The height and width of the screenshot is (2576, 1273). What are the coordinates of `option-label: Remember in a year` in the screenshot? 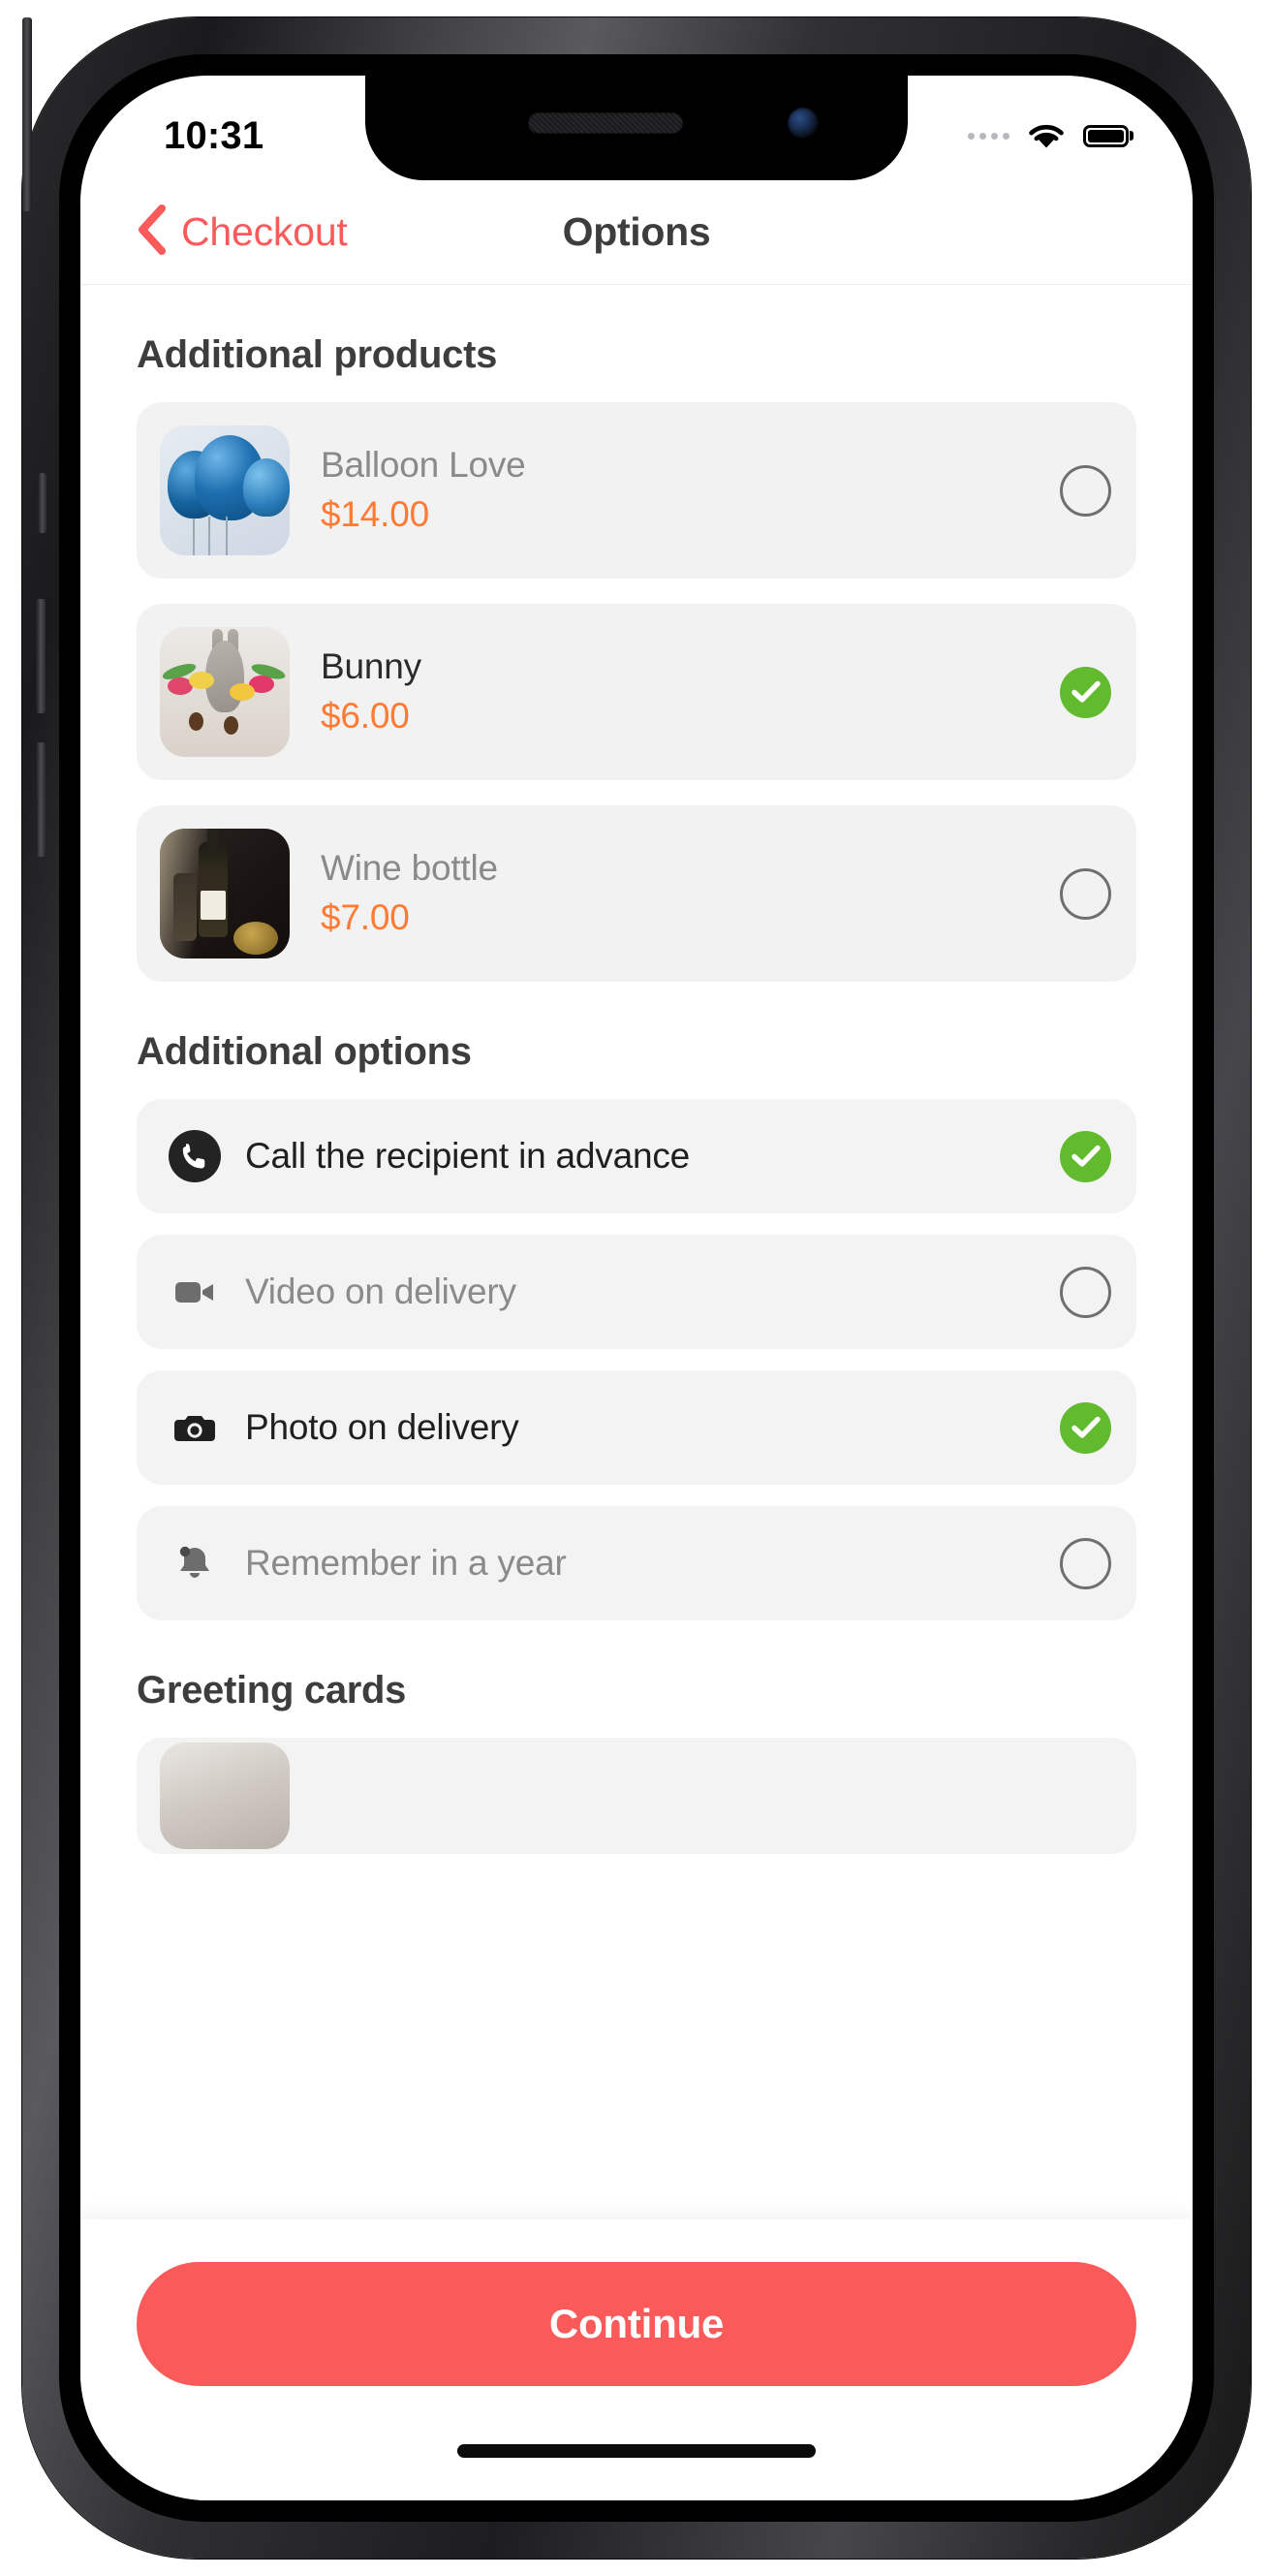 It's located at (406, 1563).